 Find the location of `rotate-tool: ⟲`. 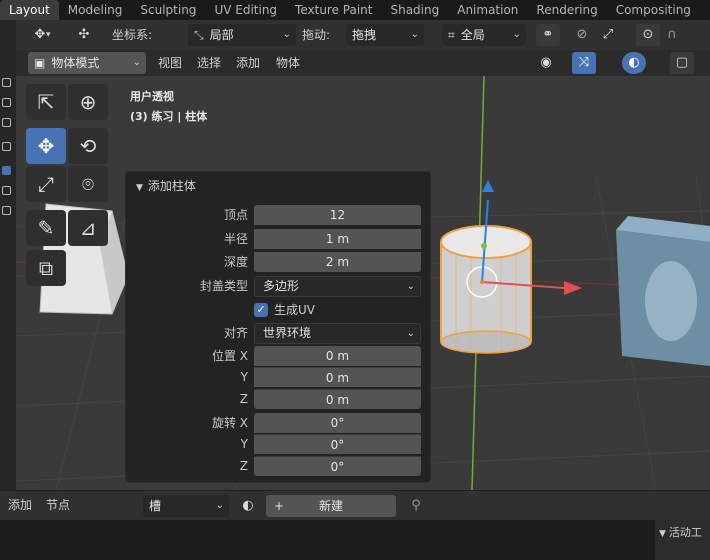

rotate-tool: ⟲ is located at coordinates (88, 146).